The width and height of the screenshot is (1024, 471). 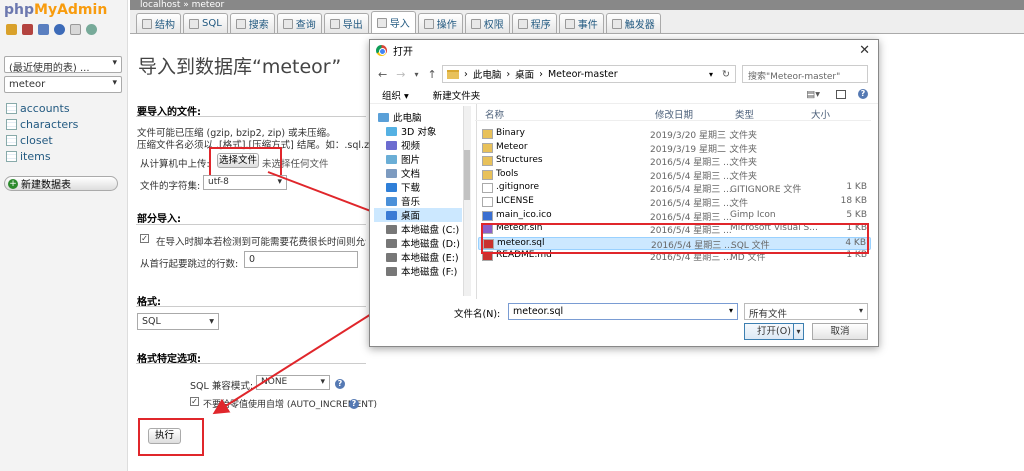 I want to click on tree-scrollbar, so click(x=467, y=201).